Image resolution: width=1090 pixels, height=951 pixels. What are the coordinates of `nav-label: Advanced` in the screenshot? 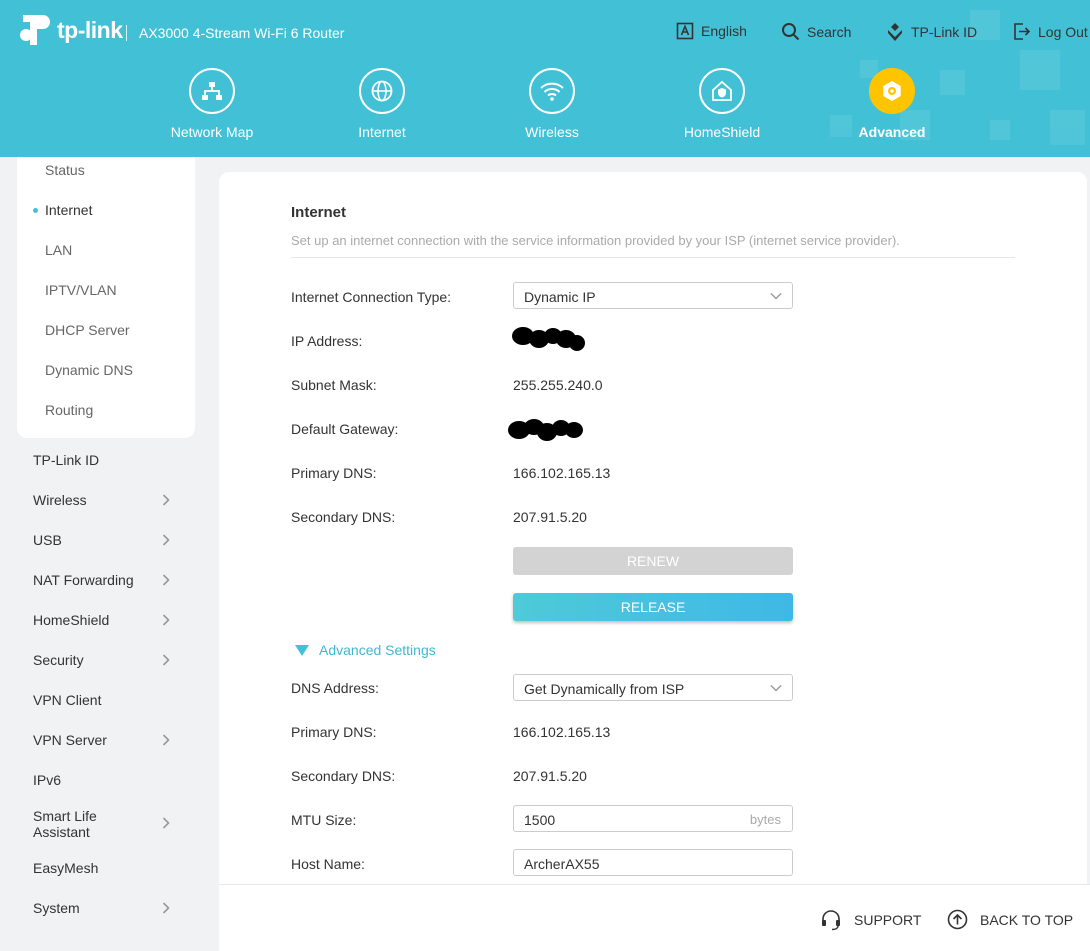 It's located at (892, 132).